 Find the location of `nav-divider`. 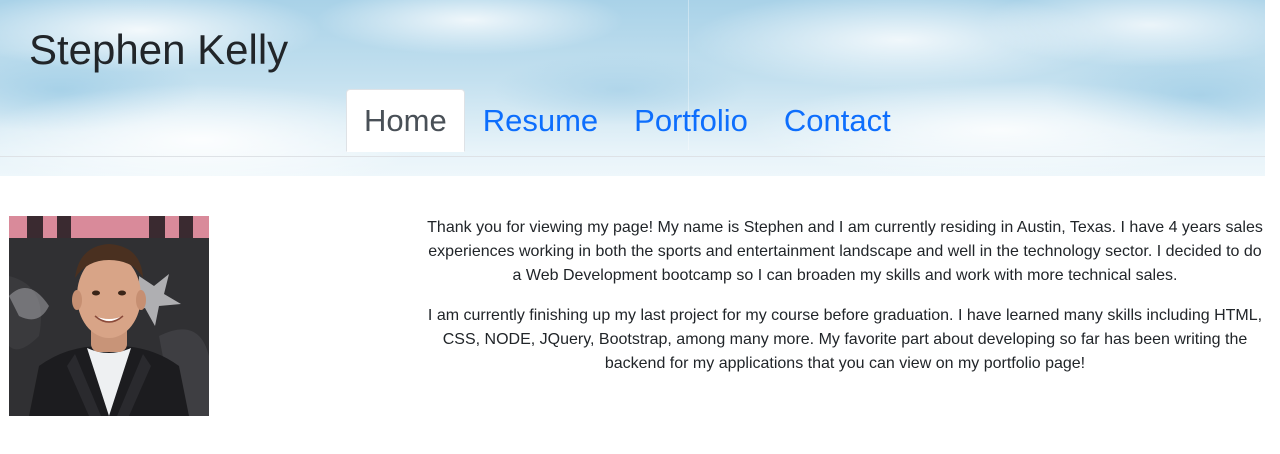

nav-divider is located at coordinates (632, 156).